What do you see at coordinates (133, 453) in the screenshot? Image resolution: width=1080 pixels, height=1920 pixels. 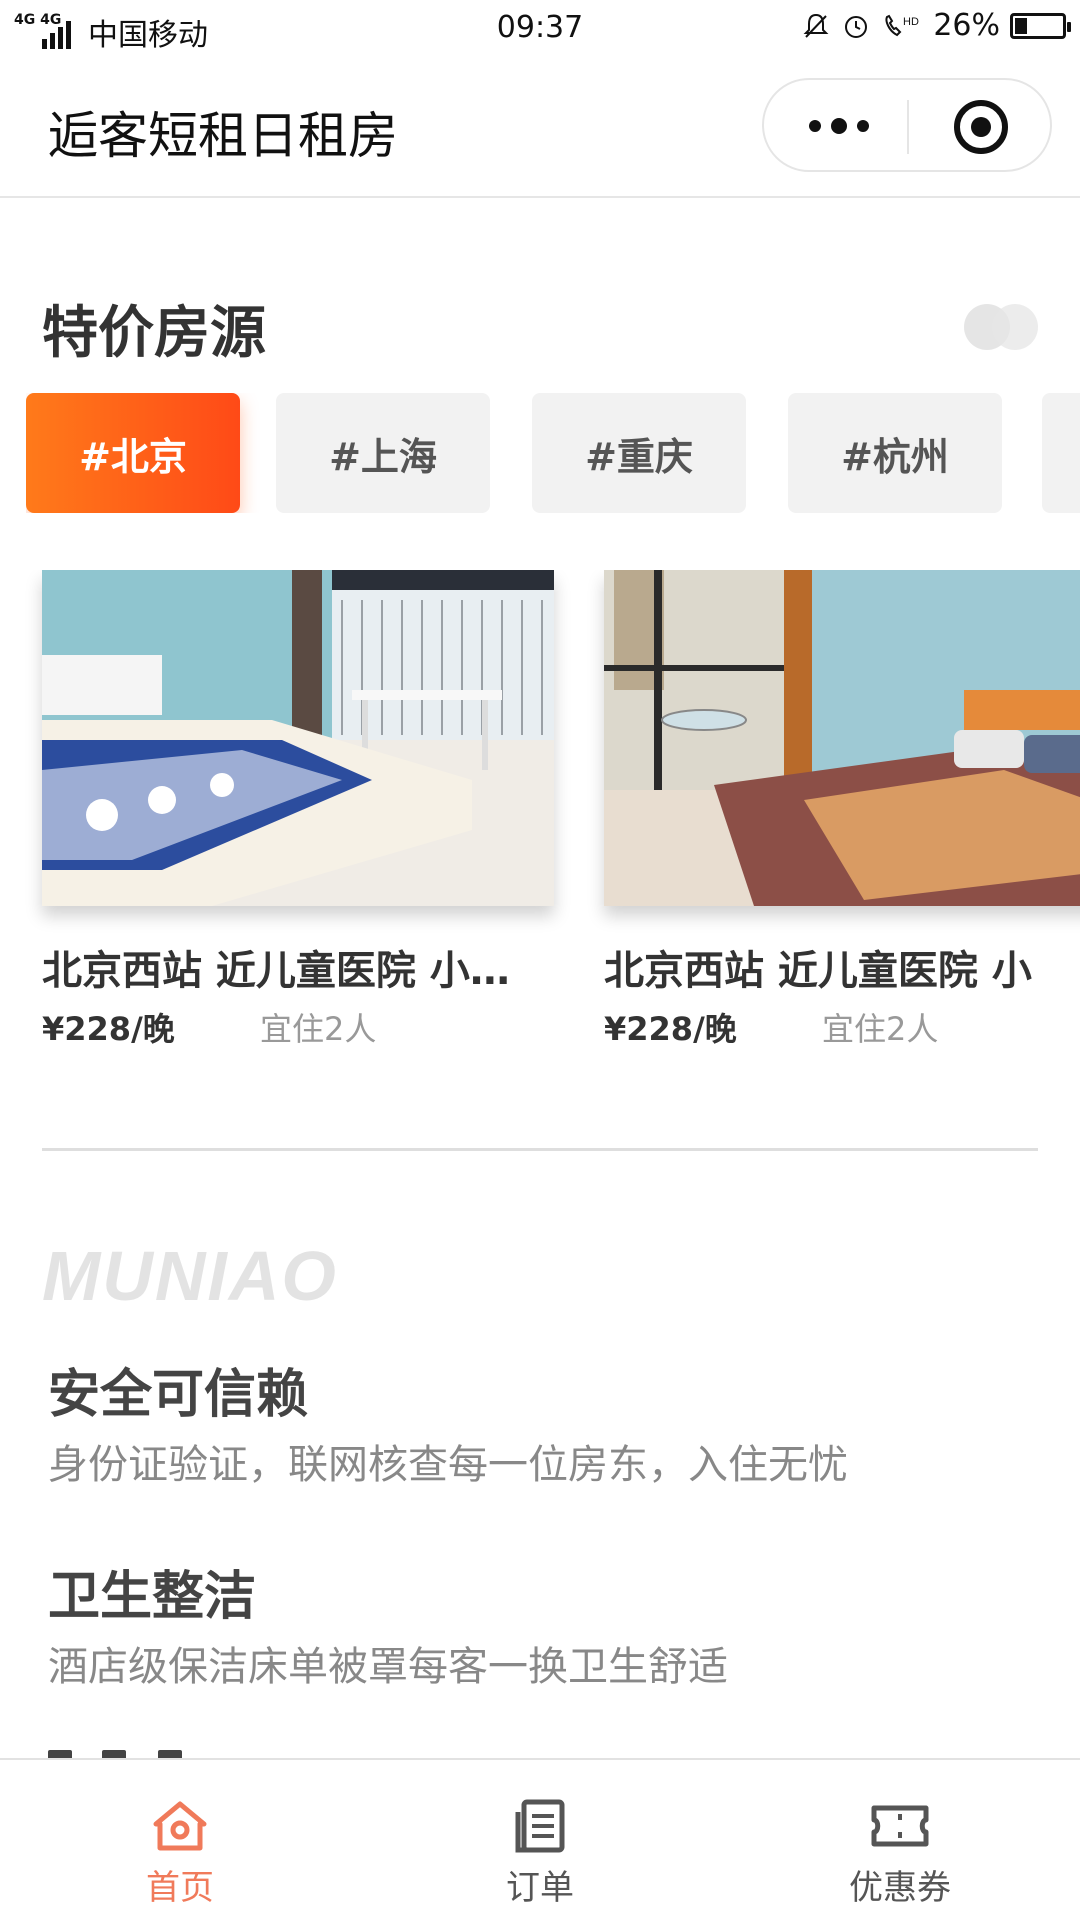 I see `tab-beijing: #北京` at bounding box center [133, 453].